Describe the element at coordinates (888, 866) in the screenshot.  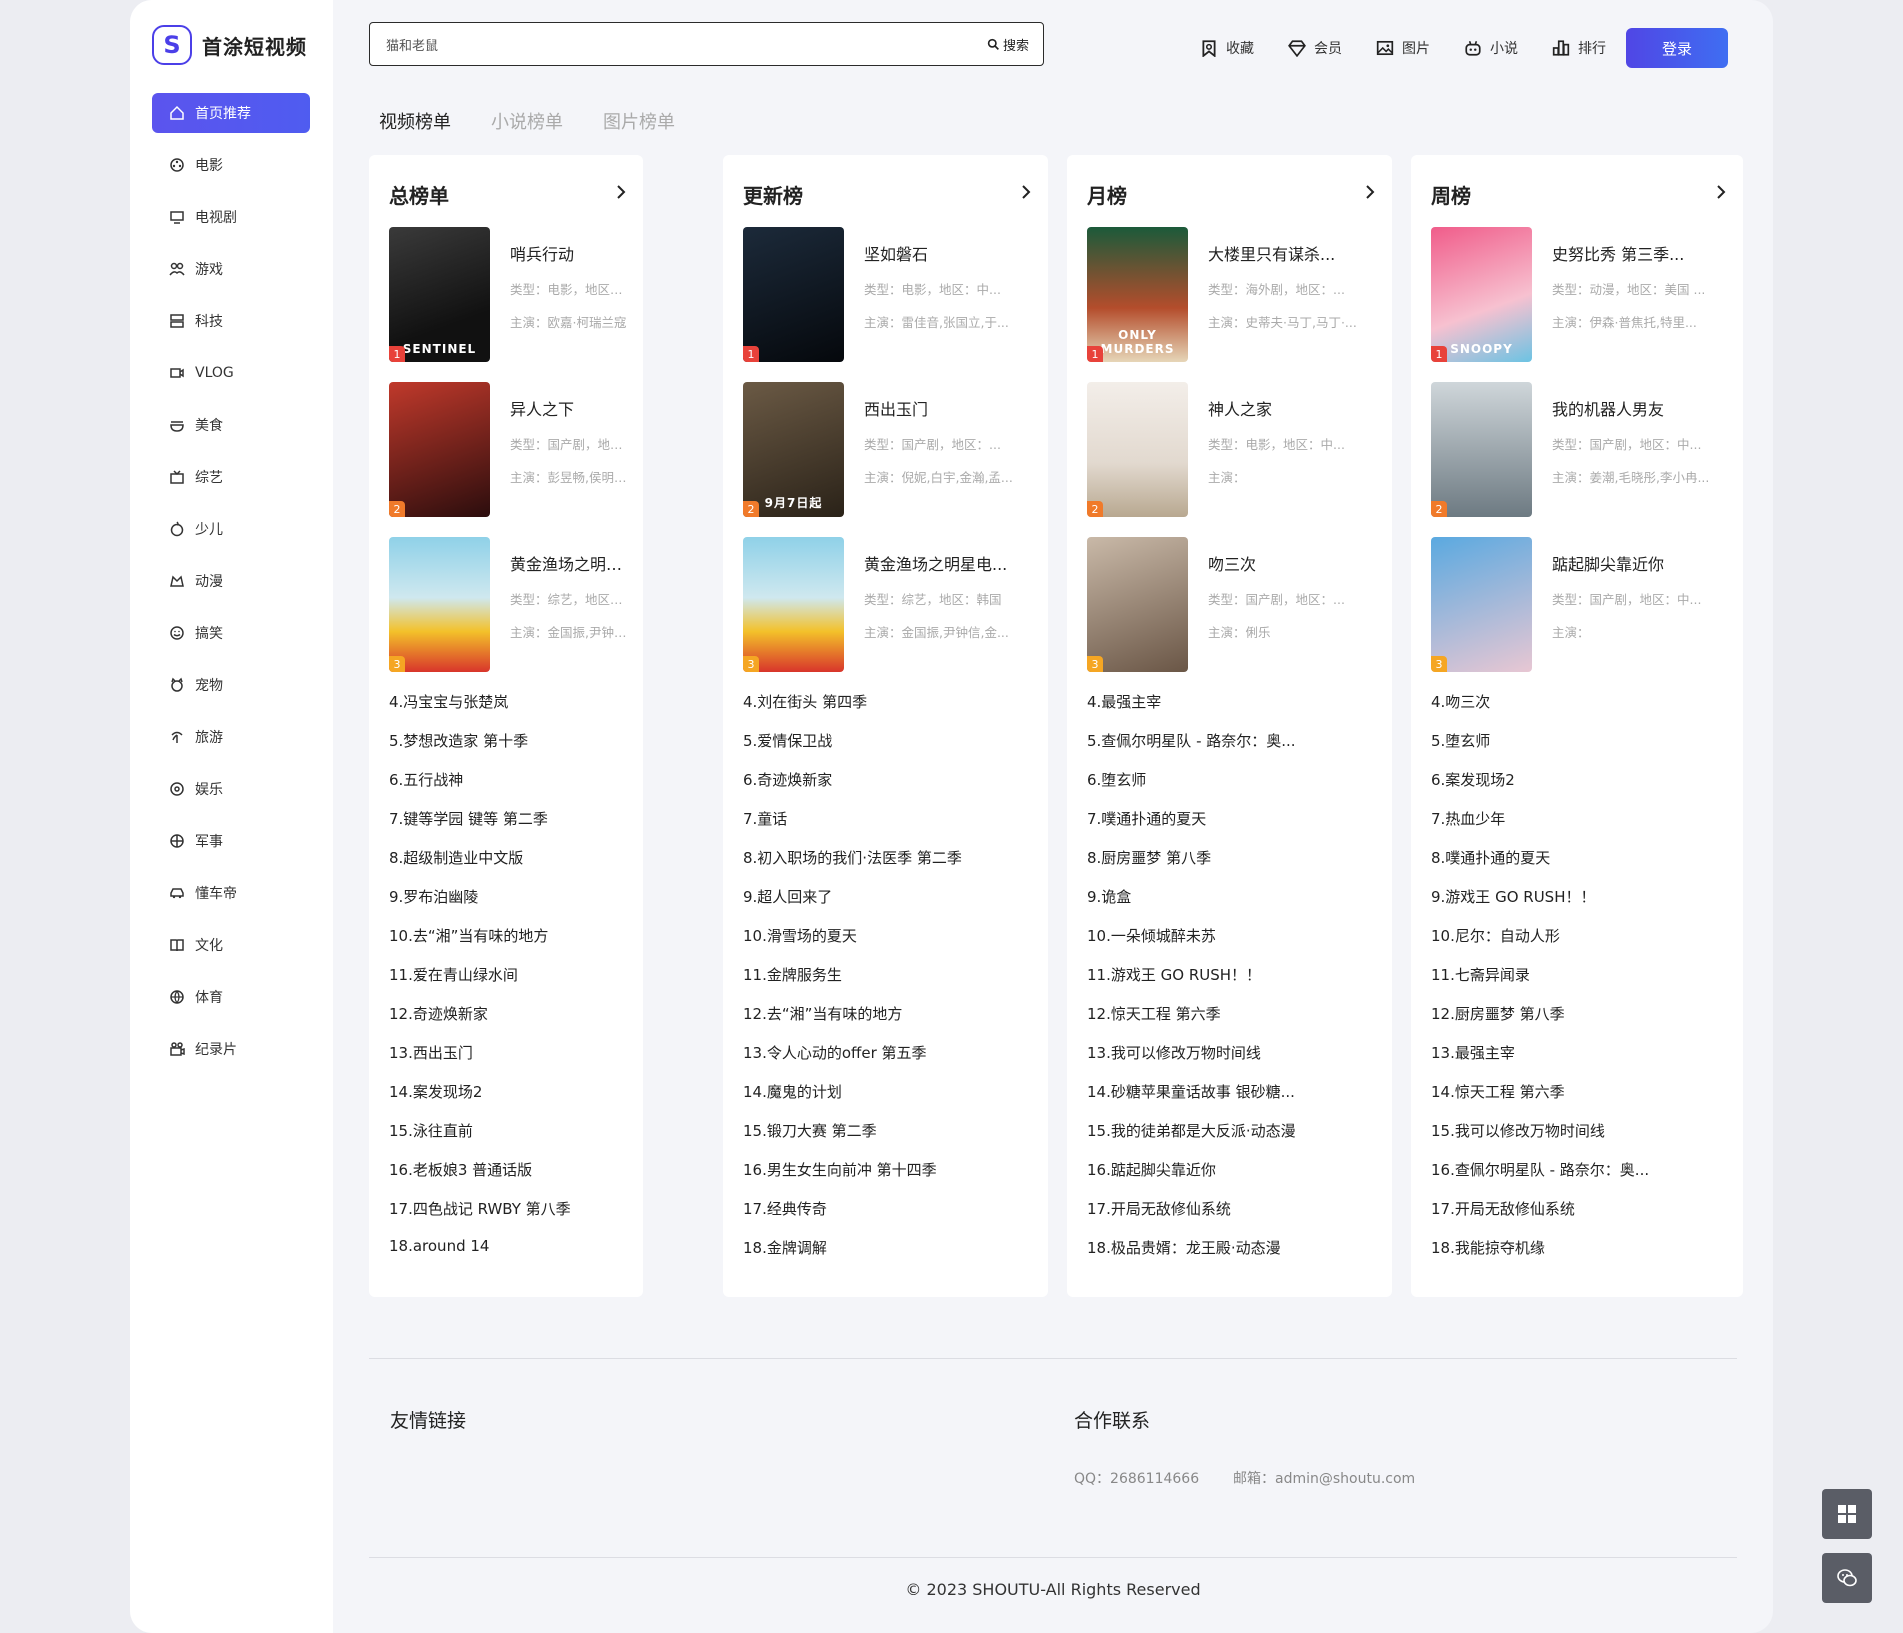
I see `list-item: 8.初入职场的我们·法医季 第二季` at that location.